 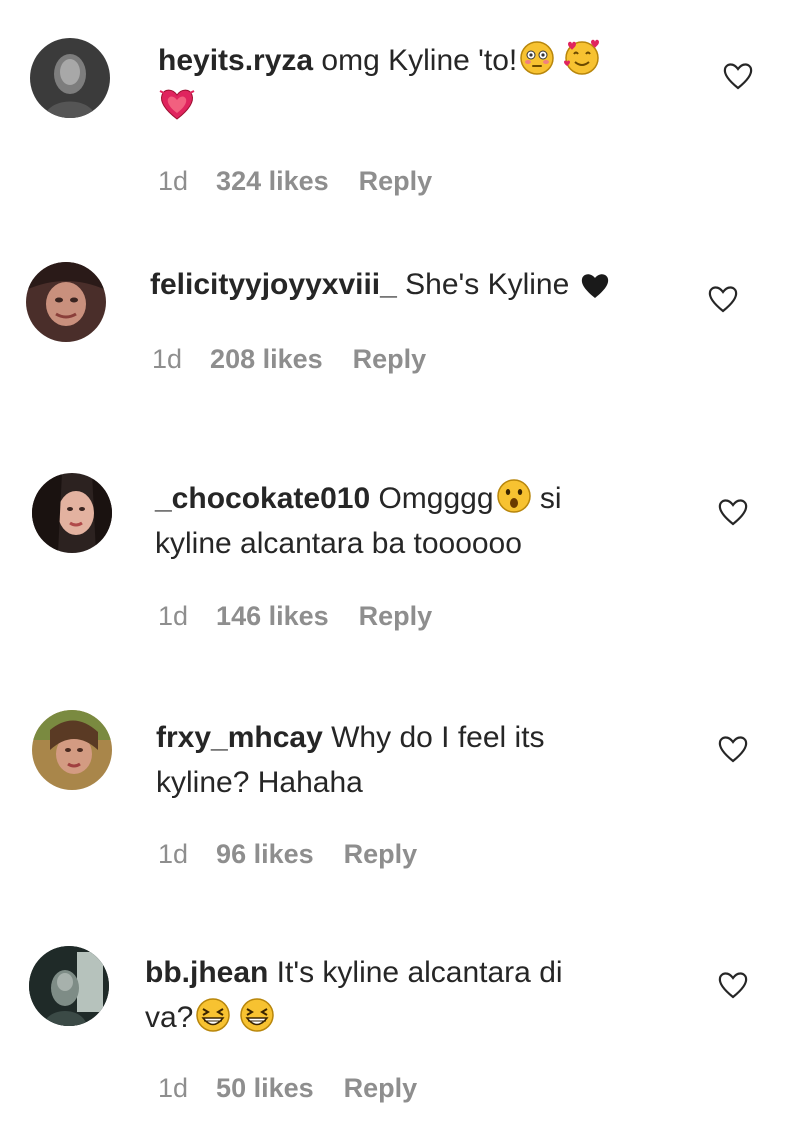 What do you see at coordinates (487, 284) in the screenshot?
I see `comment-body: She's Kyline` at bounding box center [487, 284].